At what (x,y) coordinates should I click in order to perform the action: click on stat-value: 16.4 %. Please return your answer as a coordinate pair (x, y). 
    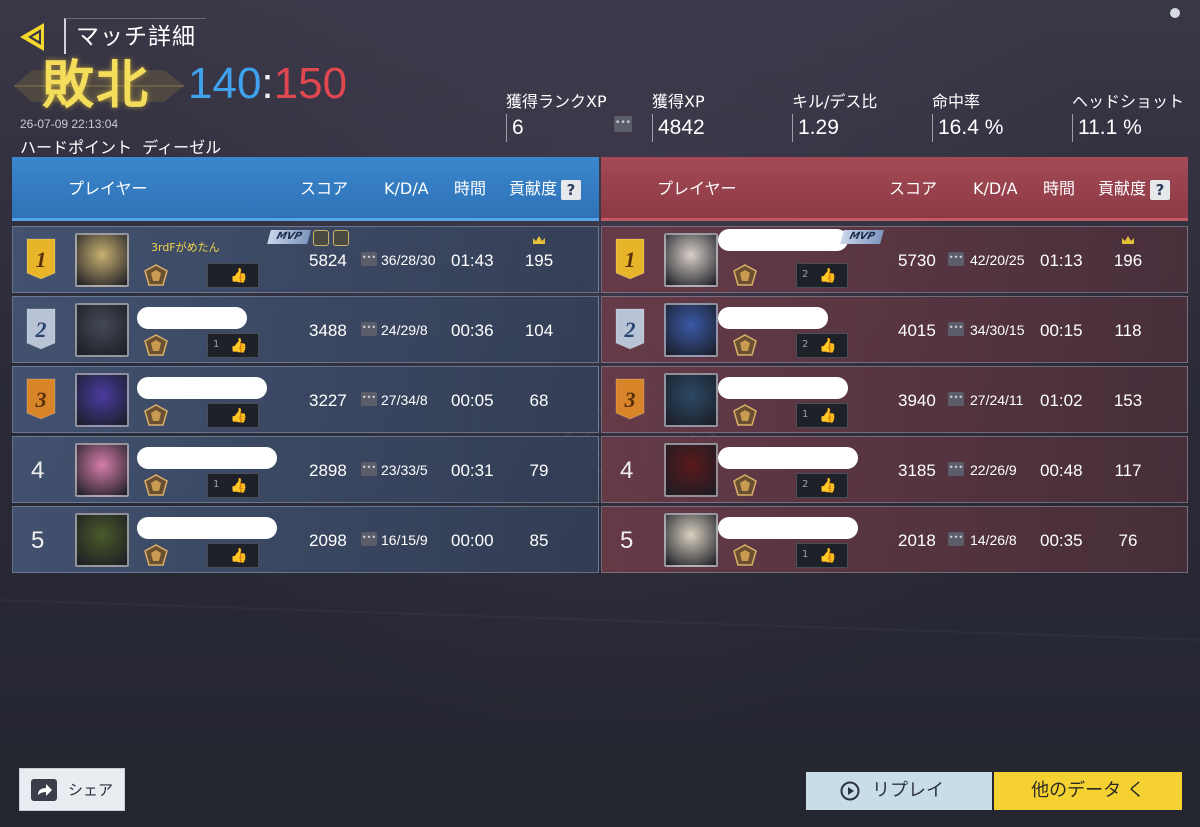
    Looking at the image, I should click on (971, 127).